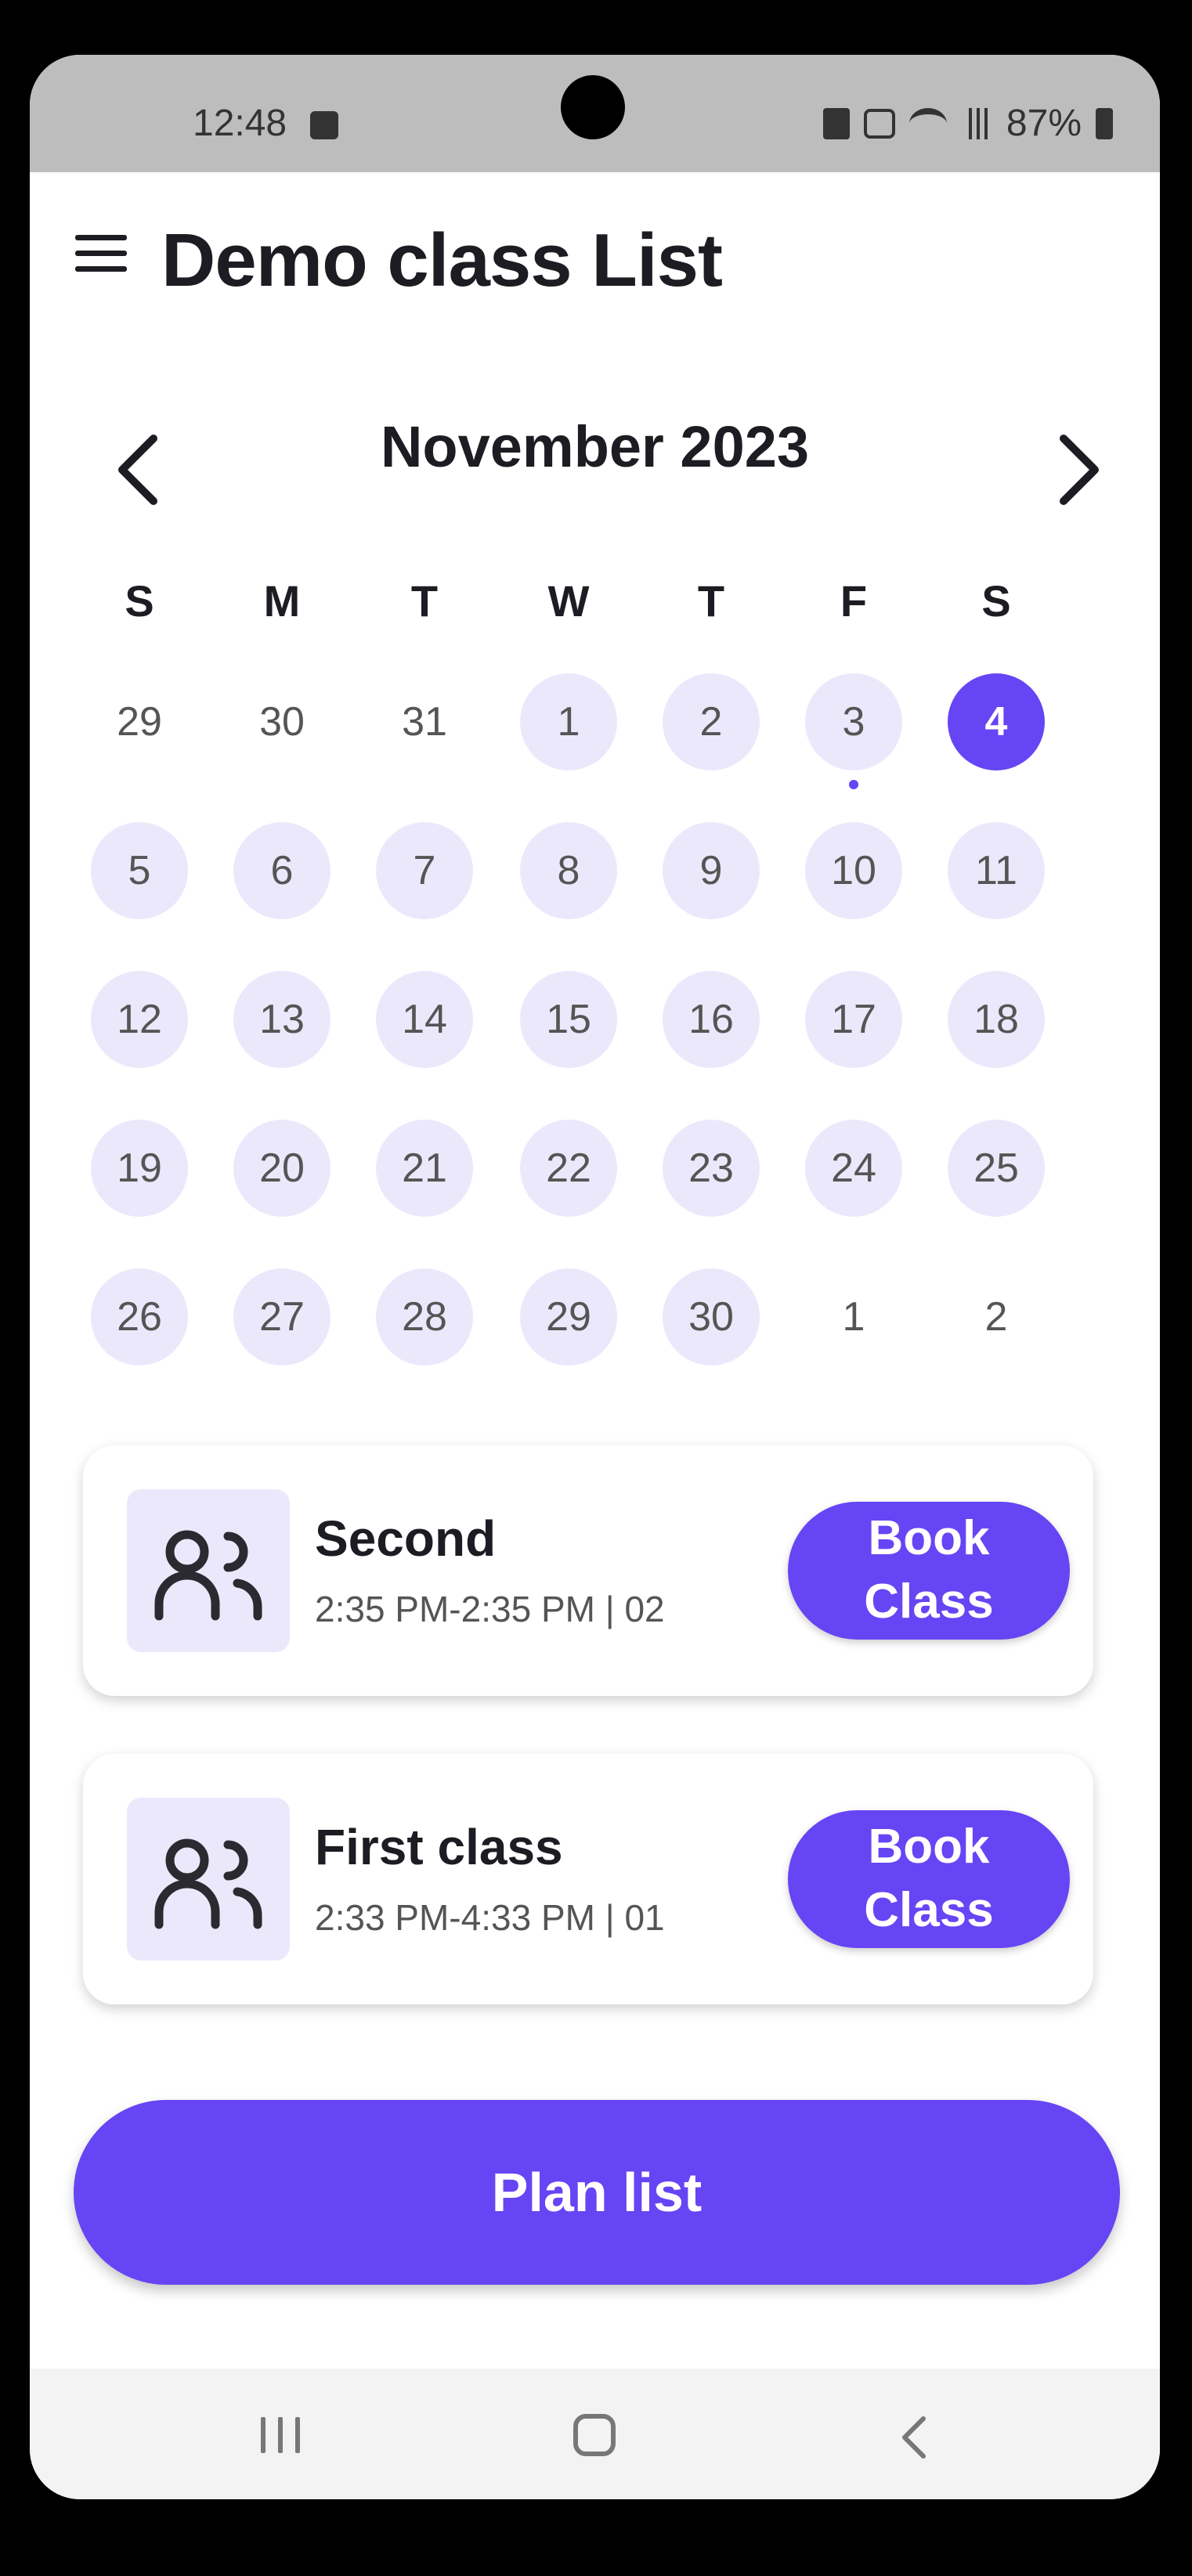 The height and width of the screenshot is (2576, 1192). Describe the element at coordinates (406, 1538) in the screenshot. I see `class-title: Second` at that location.